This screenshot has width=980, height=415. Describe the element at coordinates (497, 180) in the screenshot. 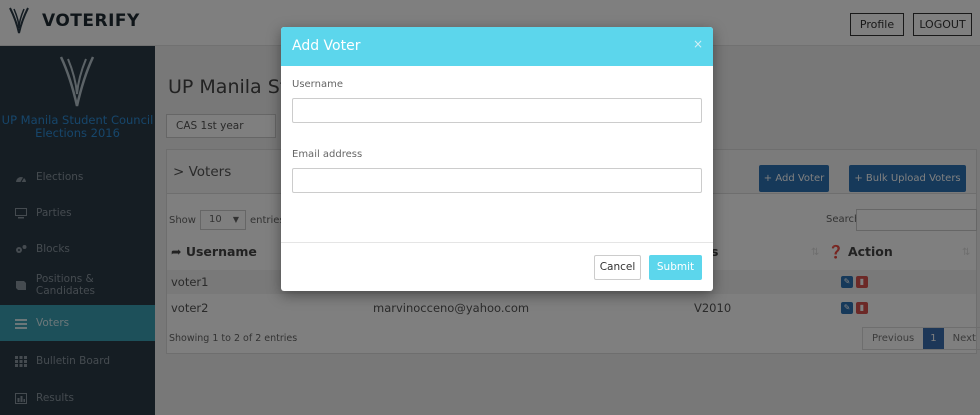

I see `email-input` at that location.